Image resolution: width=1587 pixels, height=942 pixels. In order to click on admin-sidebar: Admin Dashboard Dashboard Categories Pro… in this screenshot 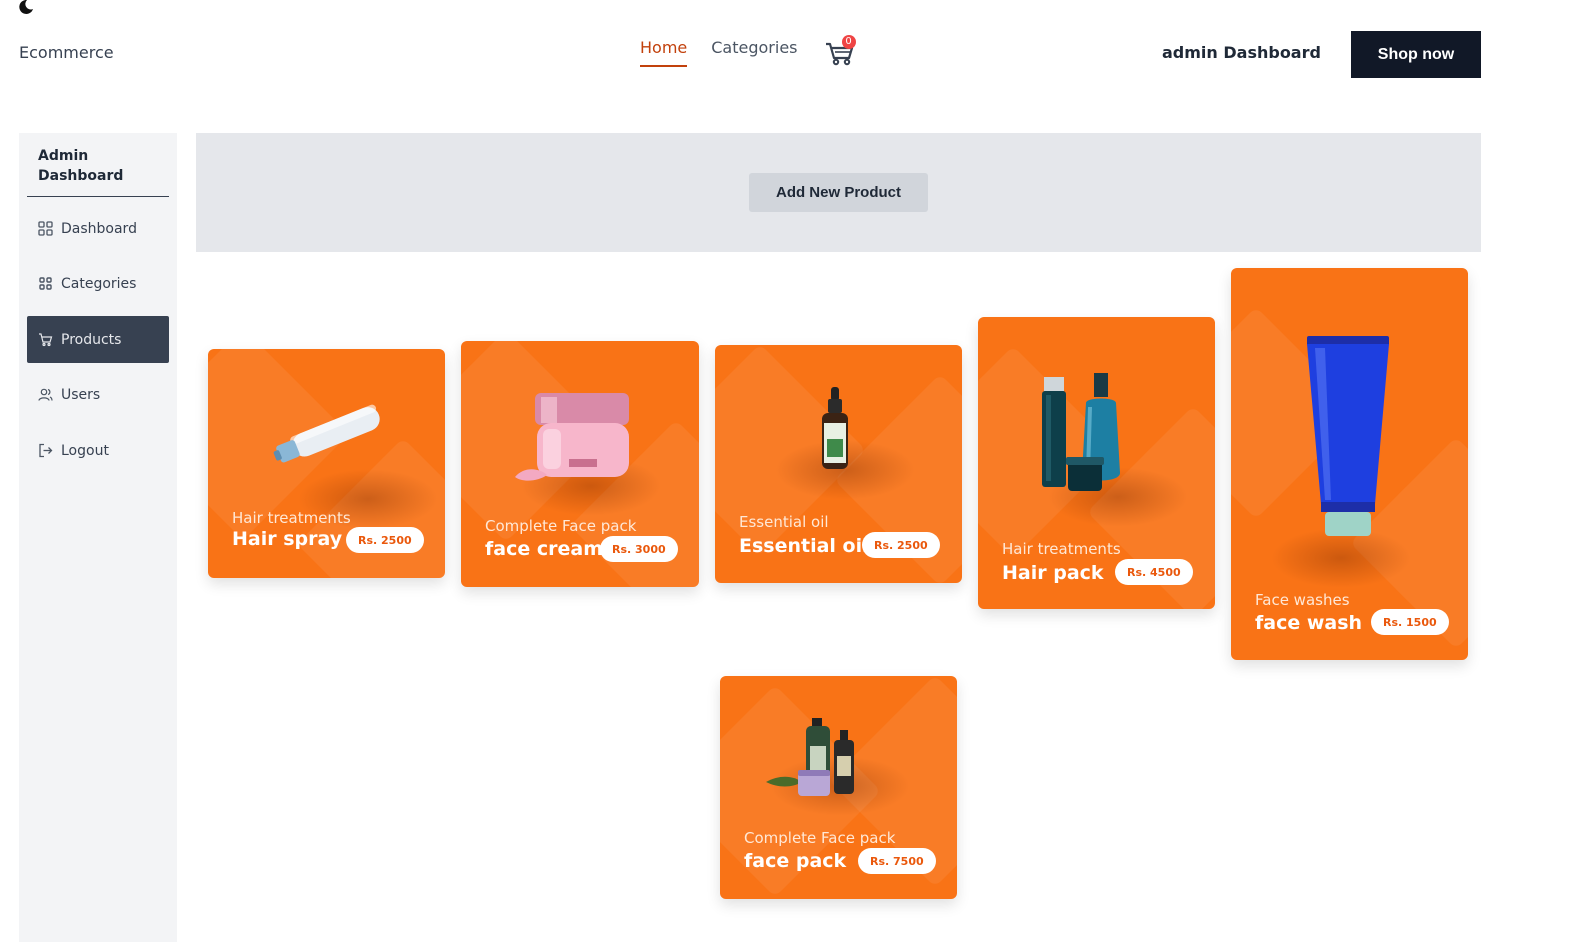, I will do `click(98, 537)`.